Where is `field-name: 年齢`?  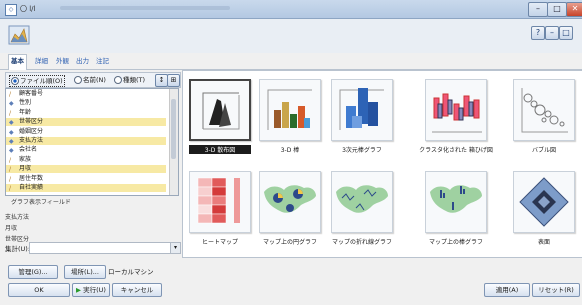
field-name: 年齢 is located at coordinates (25, 112).